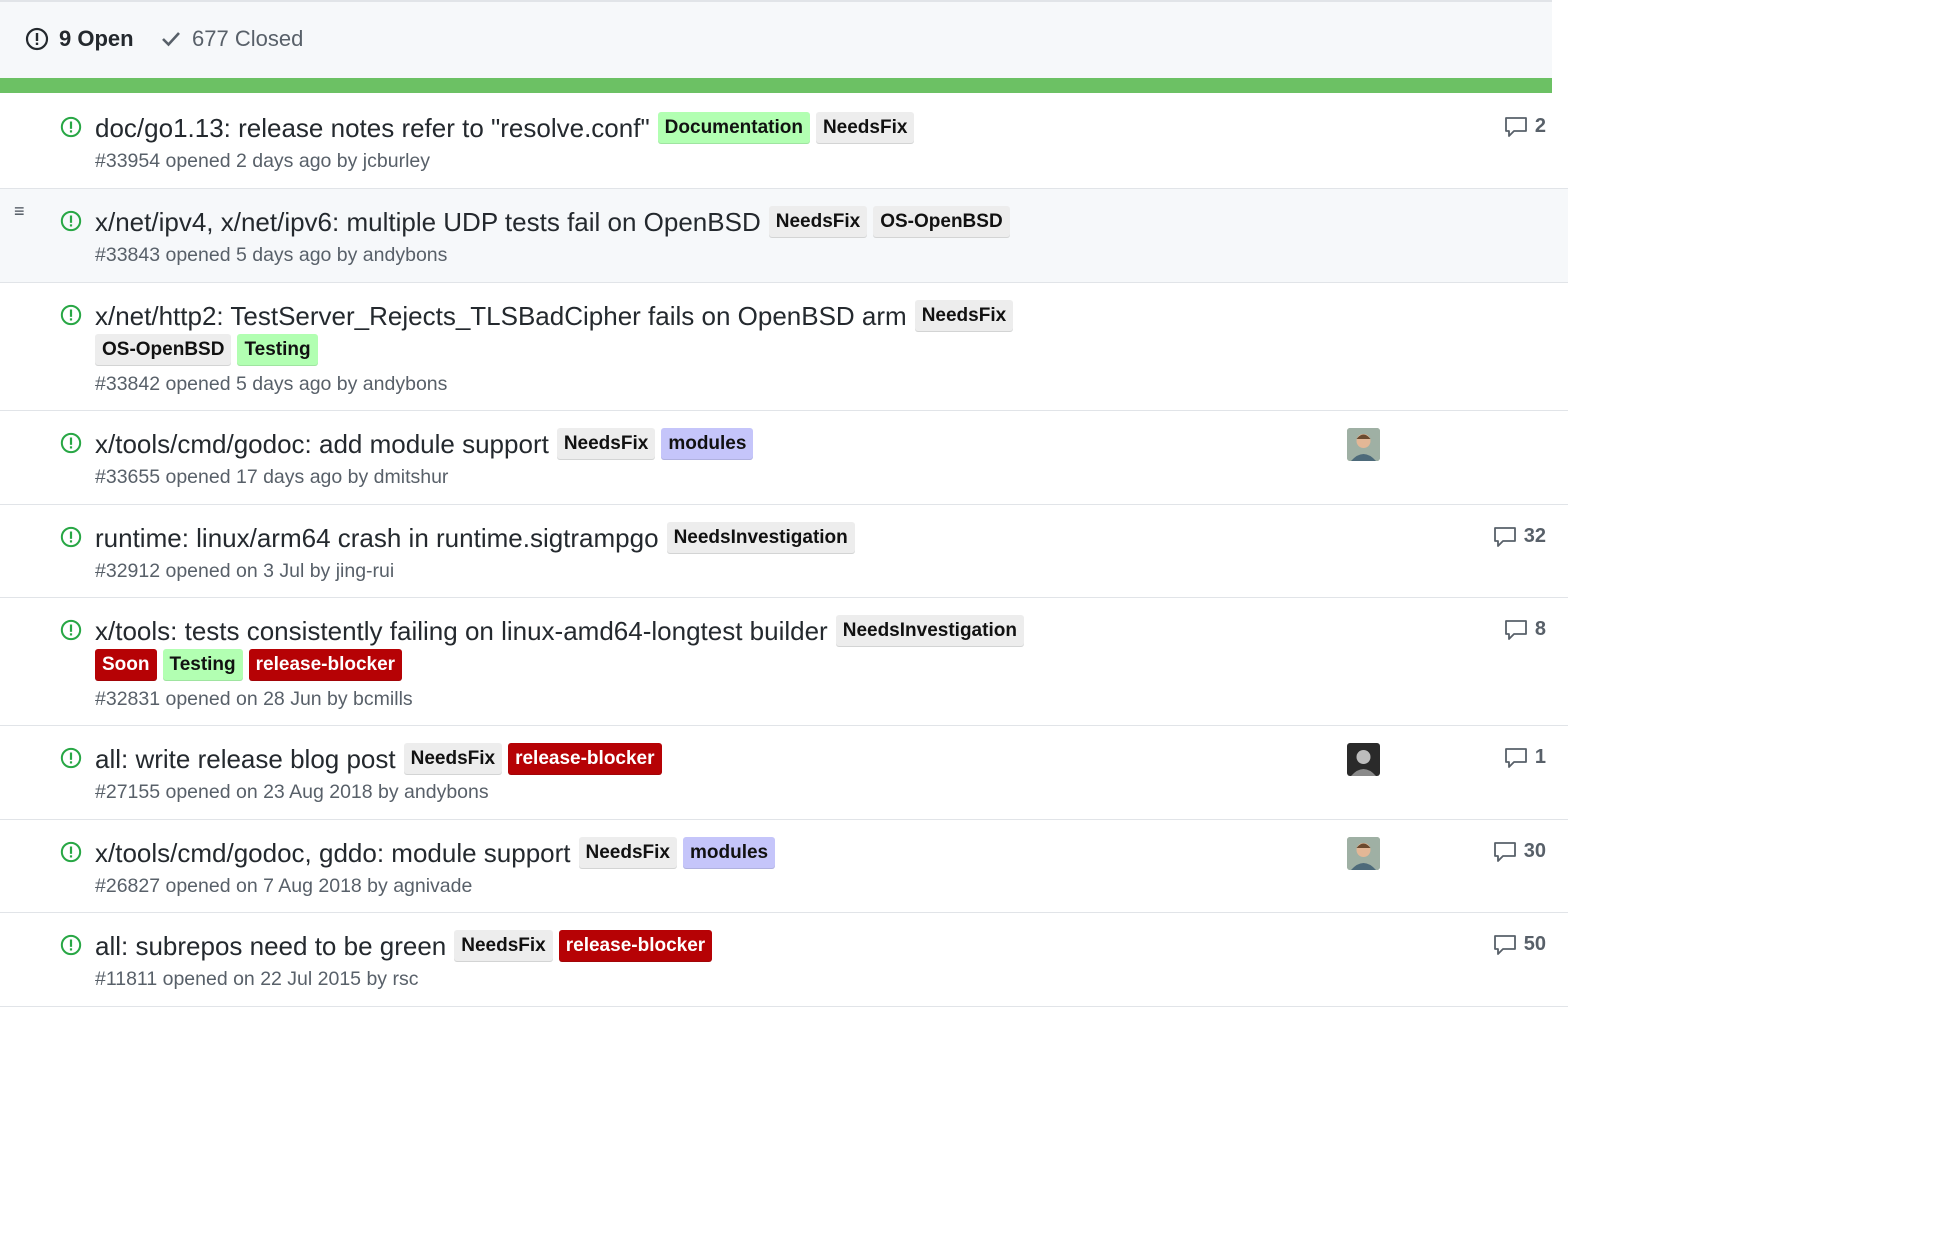 This screenshot has width=1950, height=1254. What do you see at coordinates (284, 886) in the screenshot?
I see `issue-meta: #26827 opened on 7 Aug 2018 by agnivade` at bounding box center [284, 886].